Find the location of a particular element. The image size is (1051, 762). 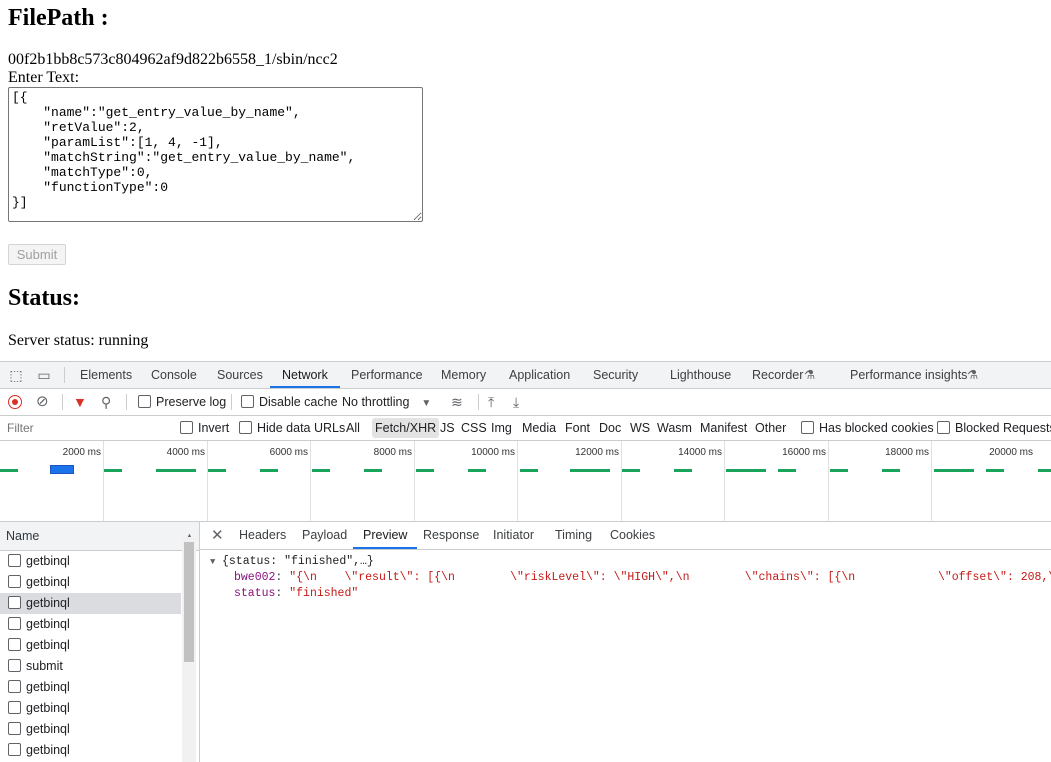

filter-type-fetch-xhr: Fetch/XHR is located at coordinates (406, 428).